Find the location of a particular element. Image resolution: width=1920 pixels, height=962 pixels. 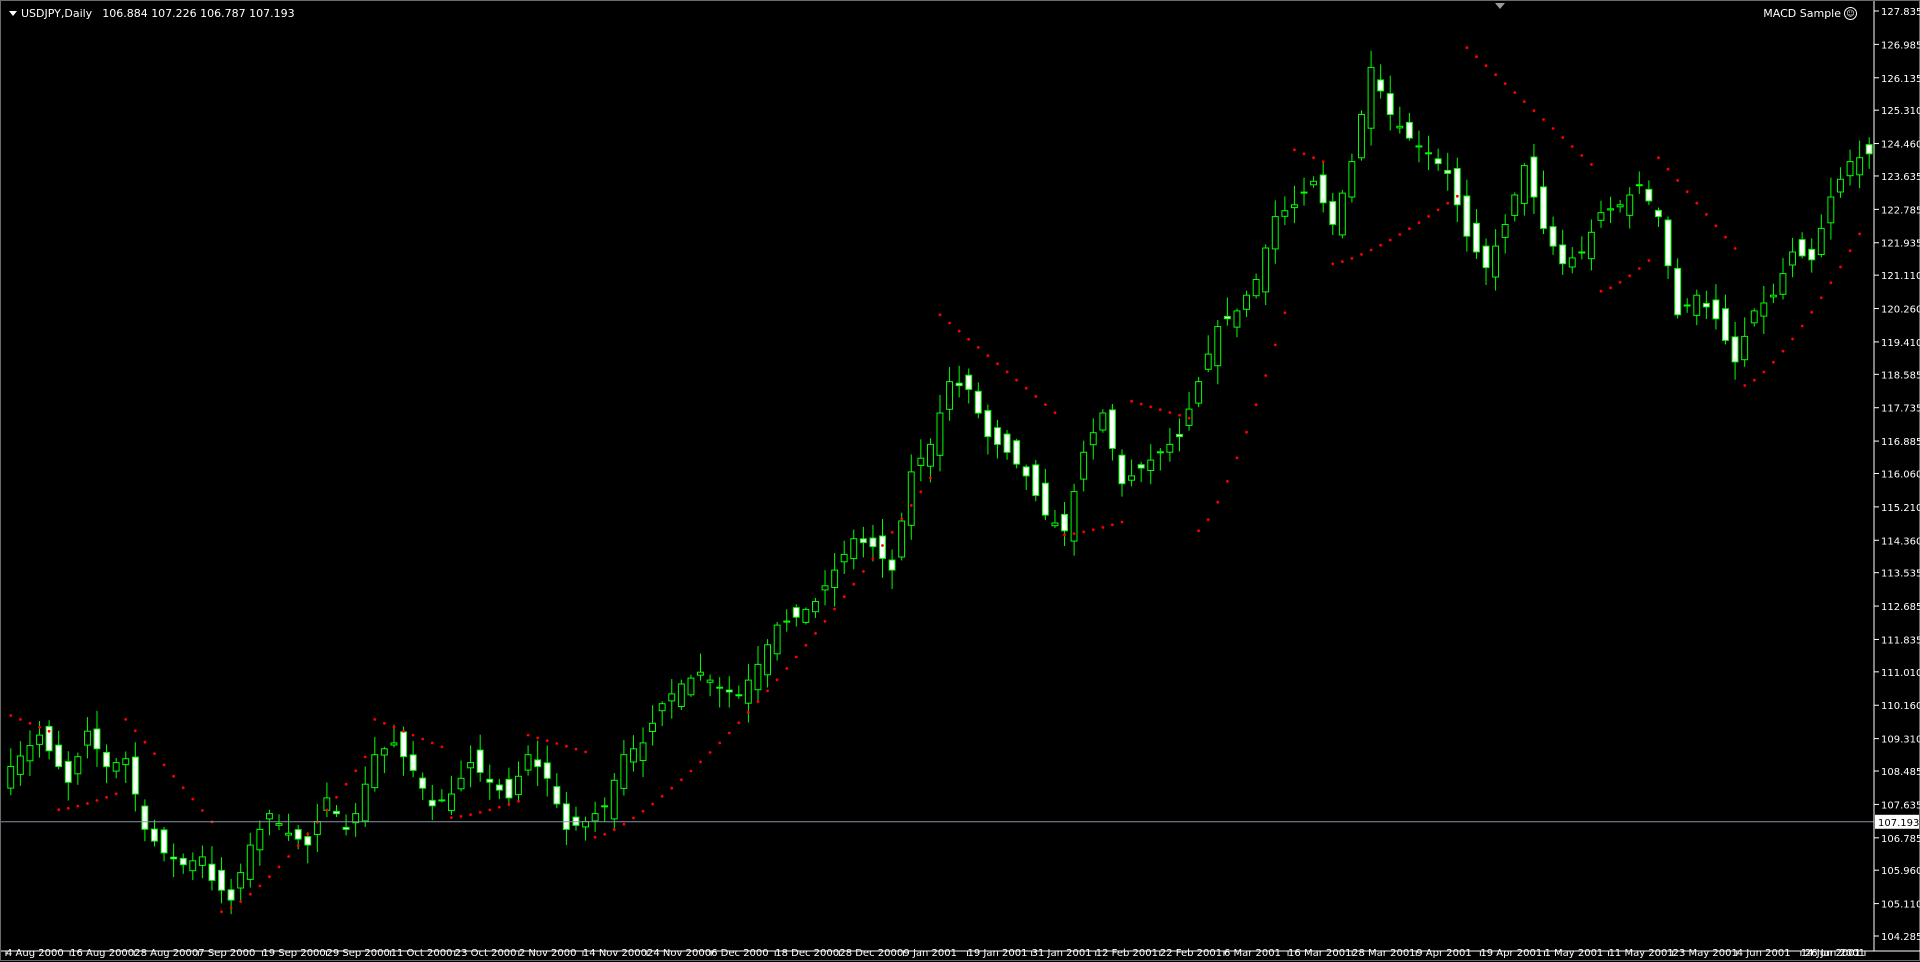

price-tick-label: 119.410 is located at coordinates (1900, 343).